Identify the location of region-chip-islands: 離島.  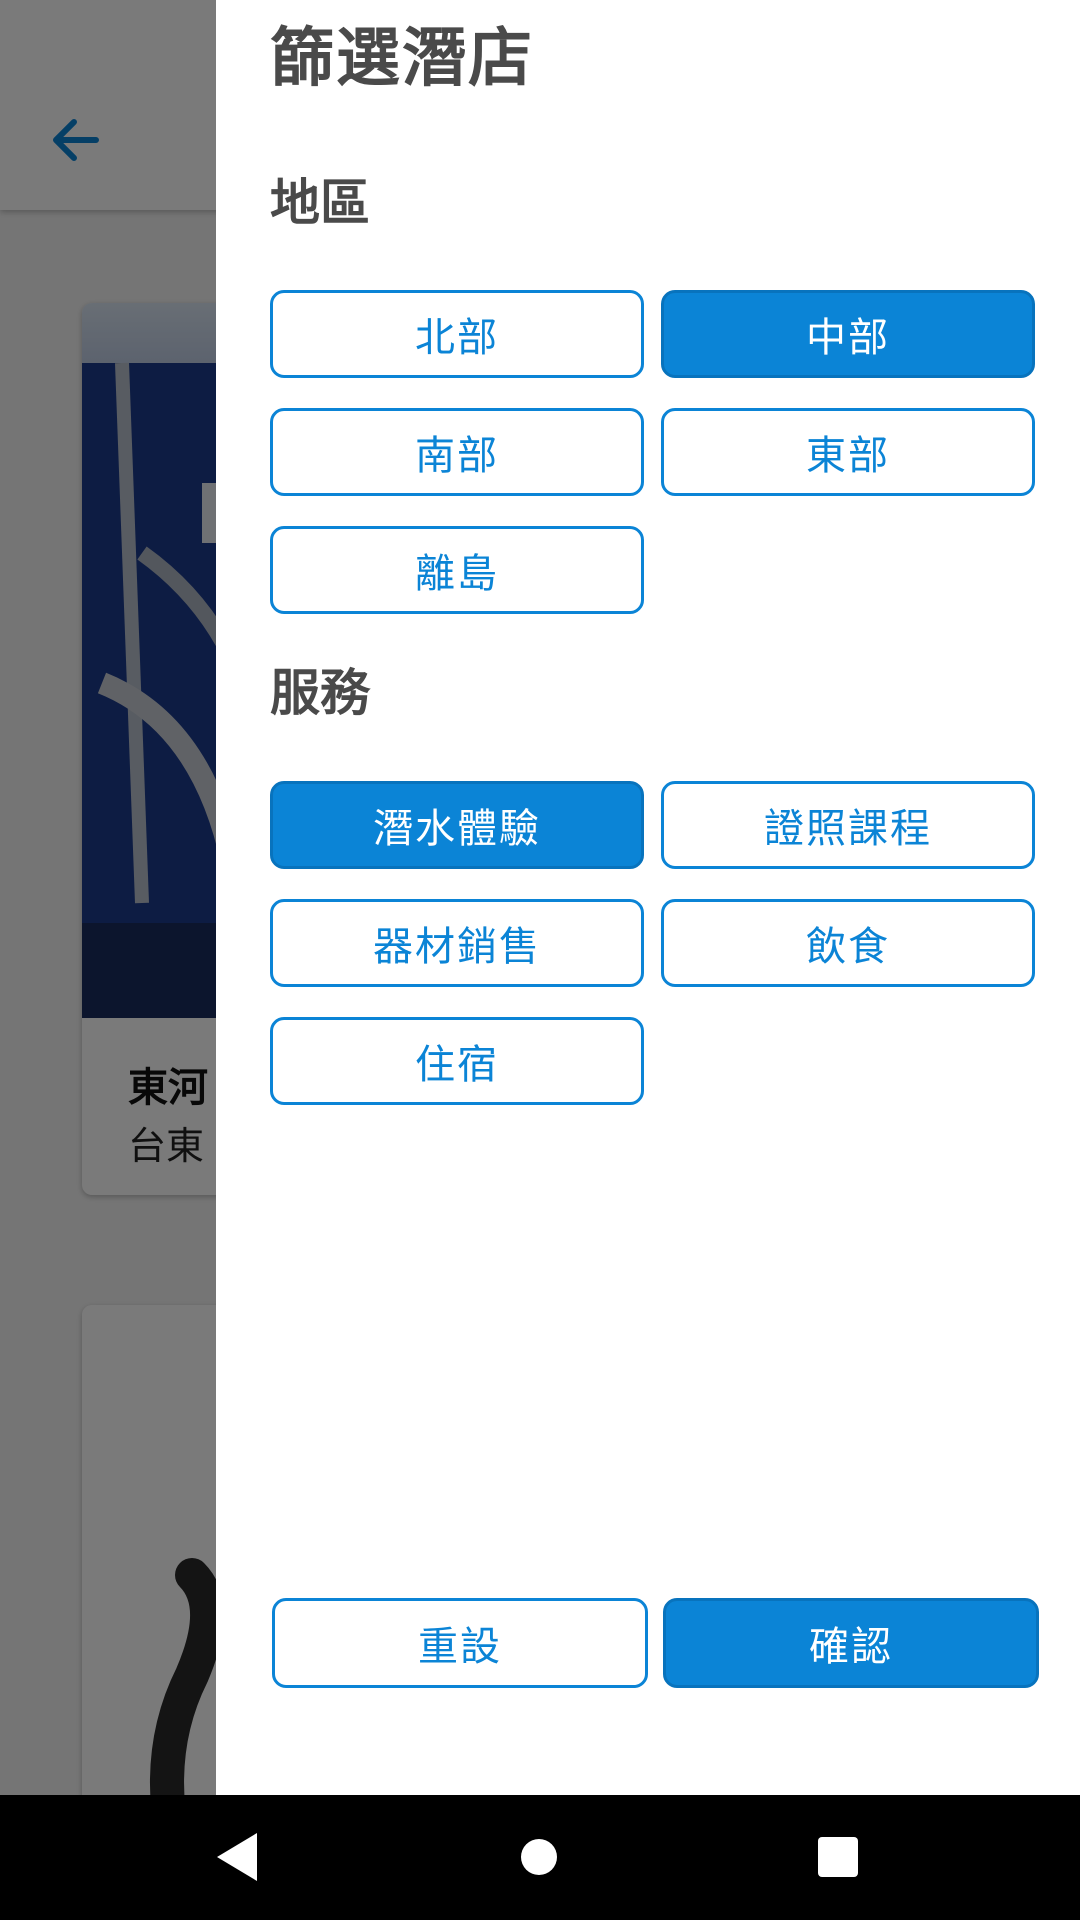
(457, 570).